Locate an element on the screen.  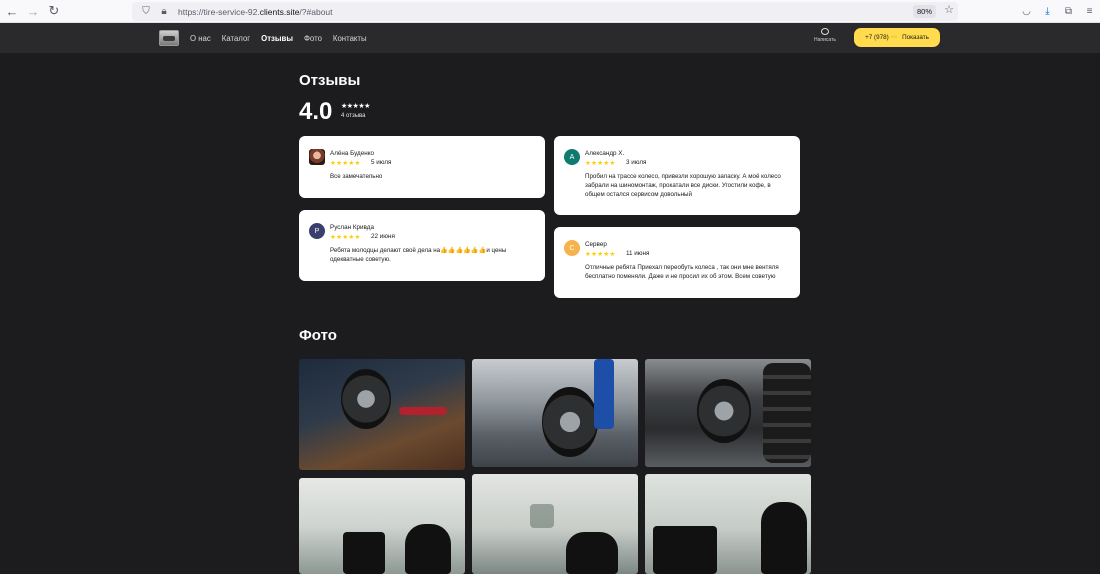
back-icon: ← is located at coordinates (12, 11).